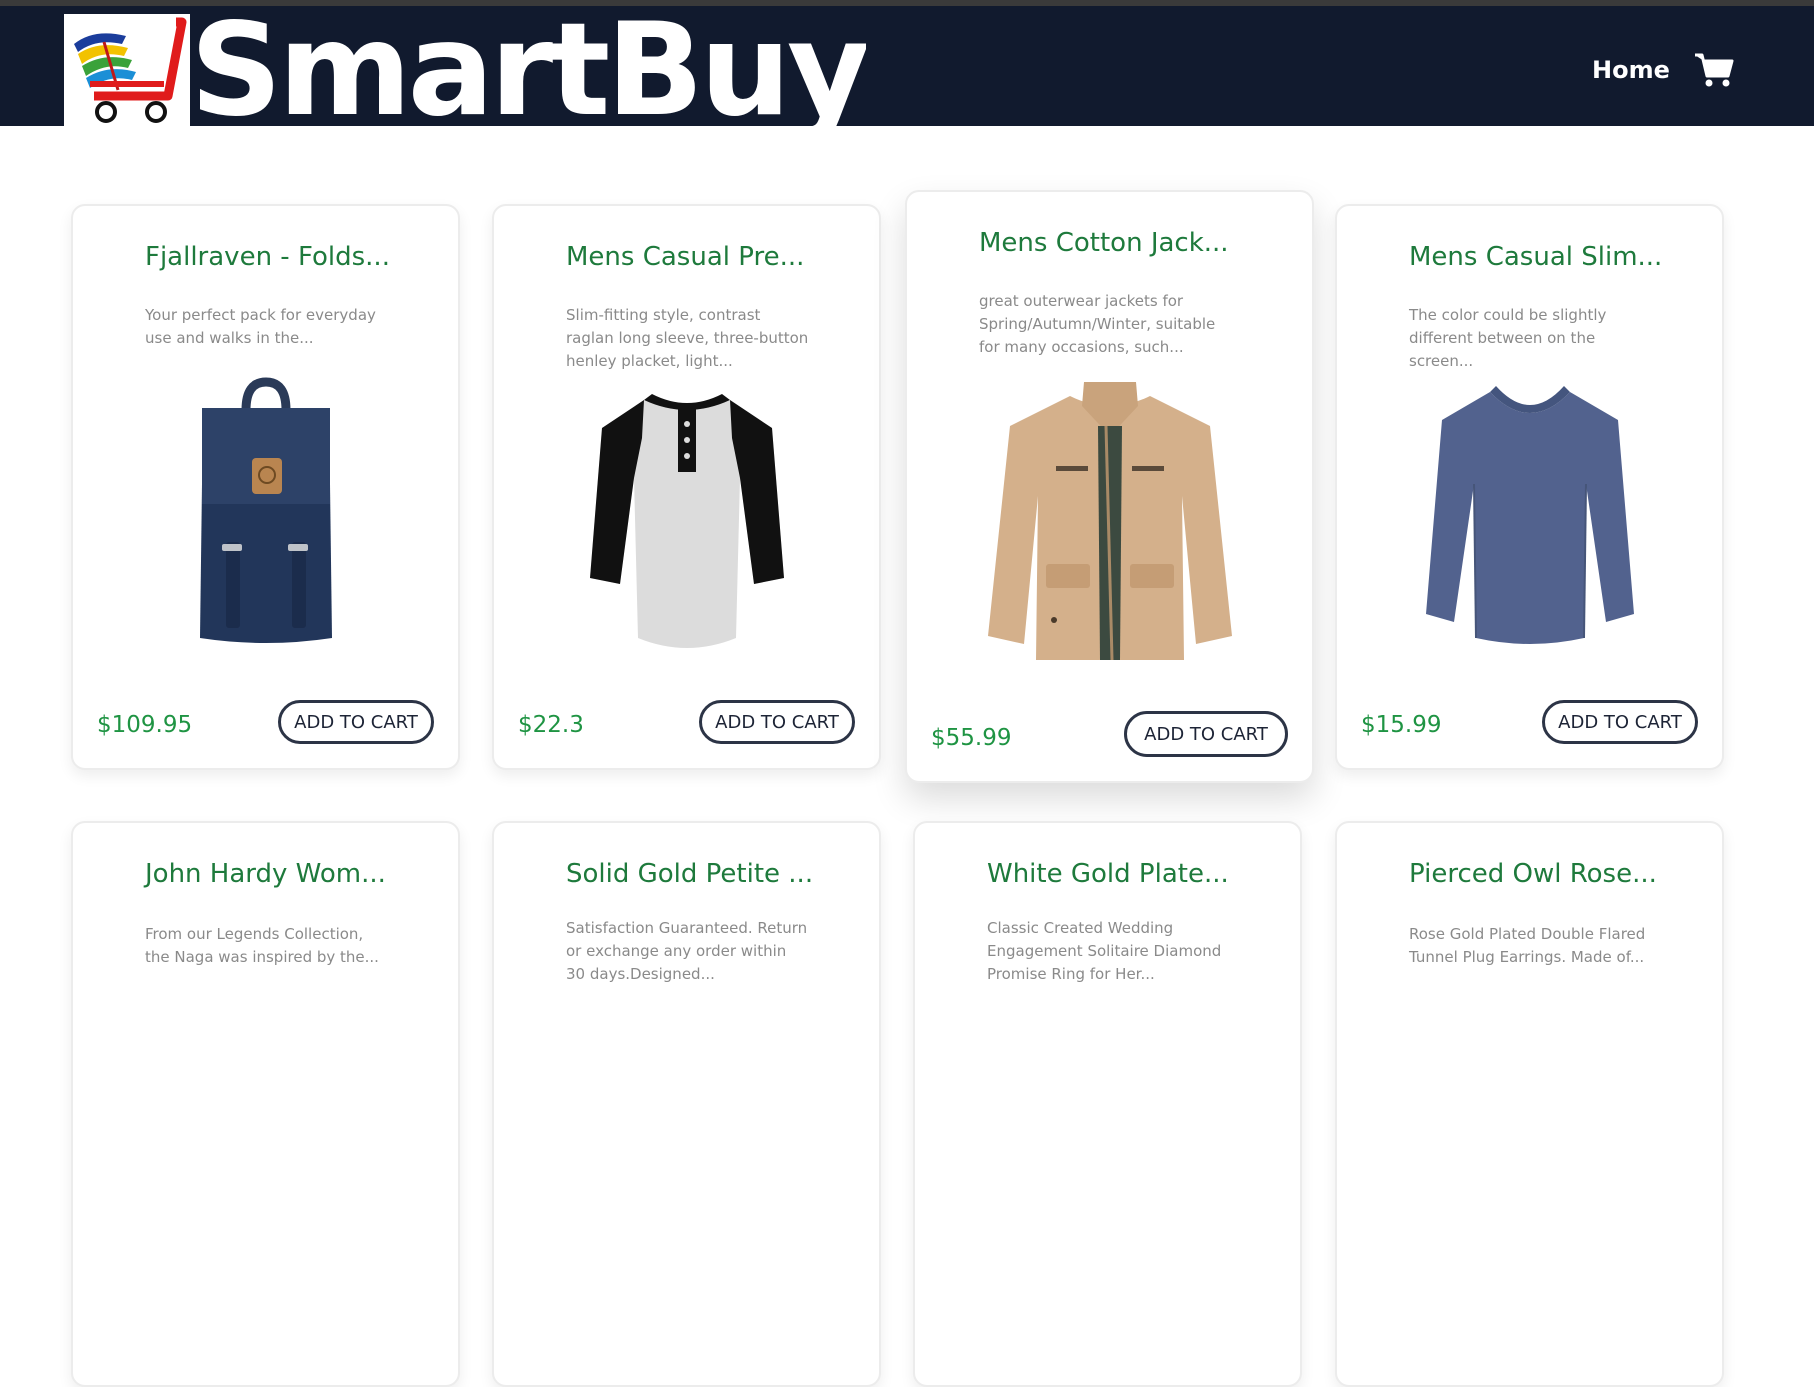 Image resolution: width=1814 pixels, height=1387 pixels. I want to click on shopping-cart-icon, so click(1714, 72).